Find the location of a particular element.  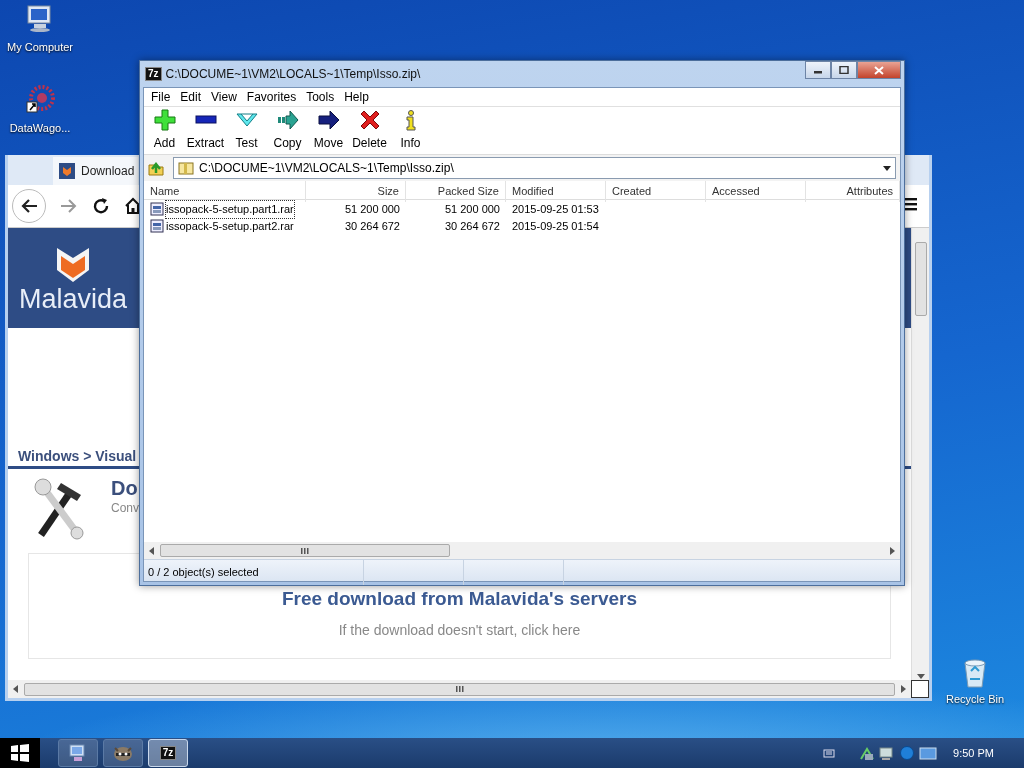

start-button is located at coordinates (20, 753).